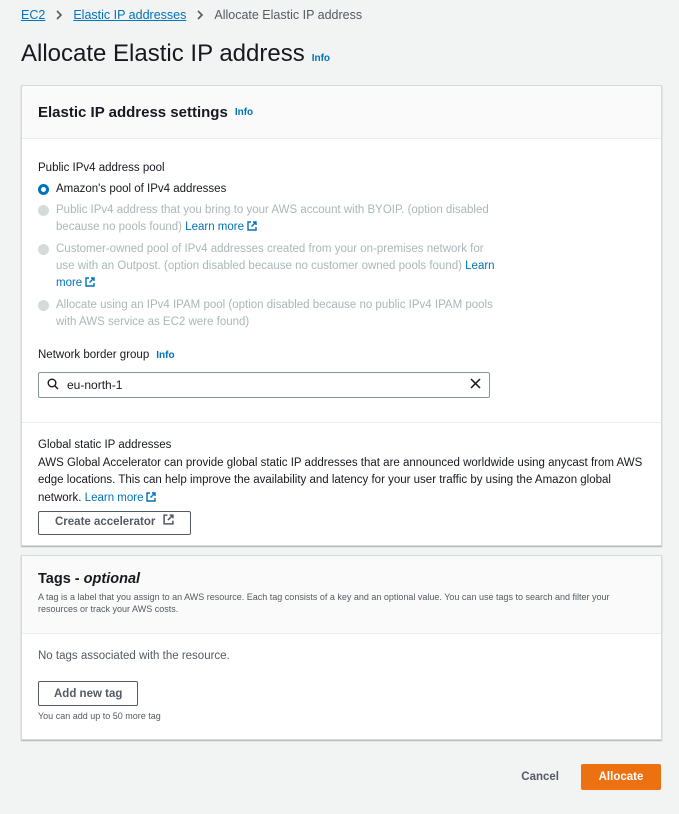 This screenshot has width=679, height=814. Describe the element at coordinates (341, 422) in the screenshot. I see `divider` at that location.